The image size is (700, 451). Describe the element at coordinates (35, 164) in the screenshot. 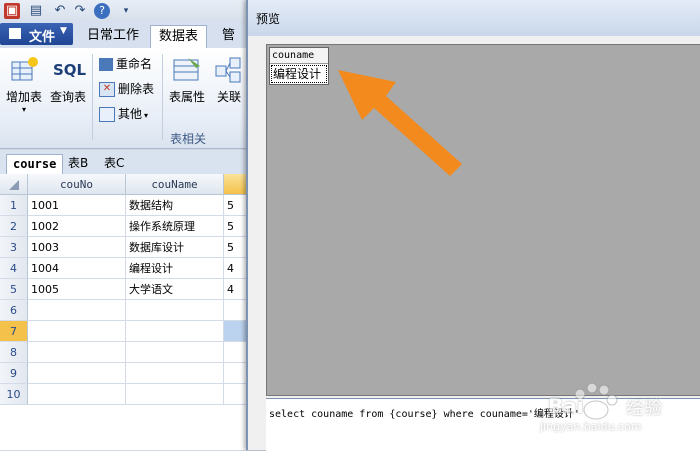

I see `tab-course: course` at that location.